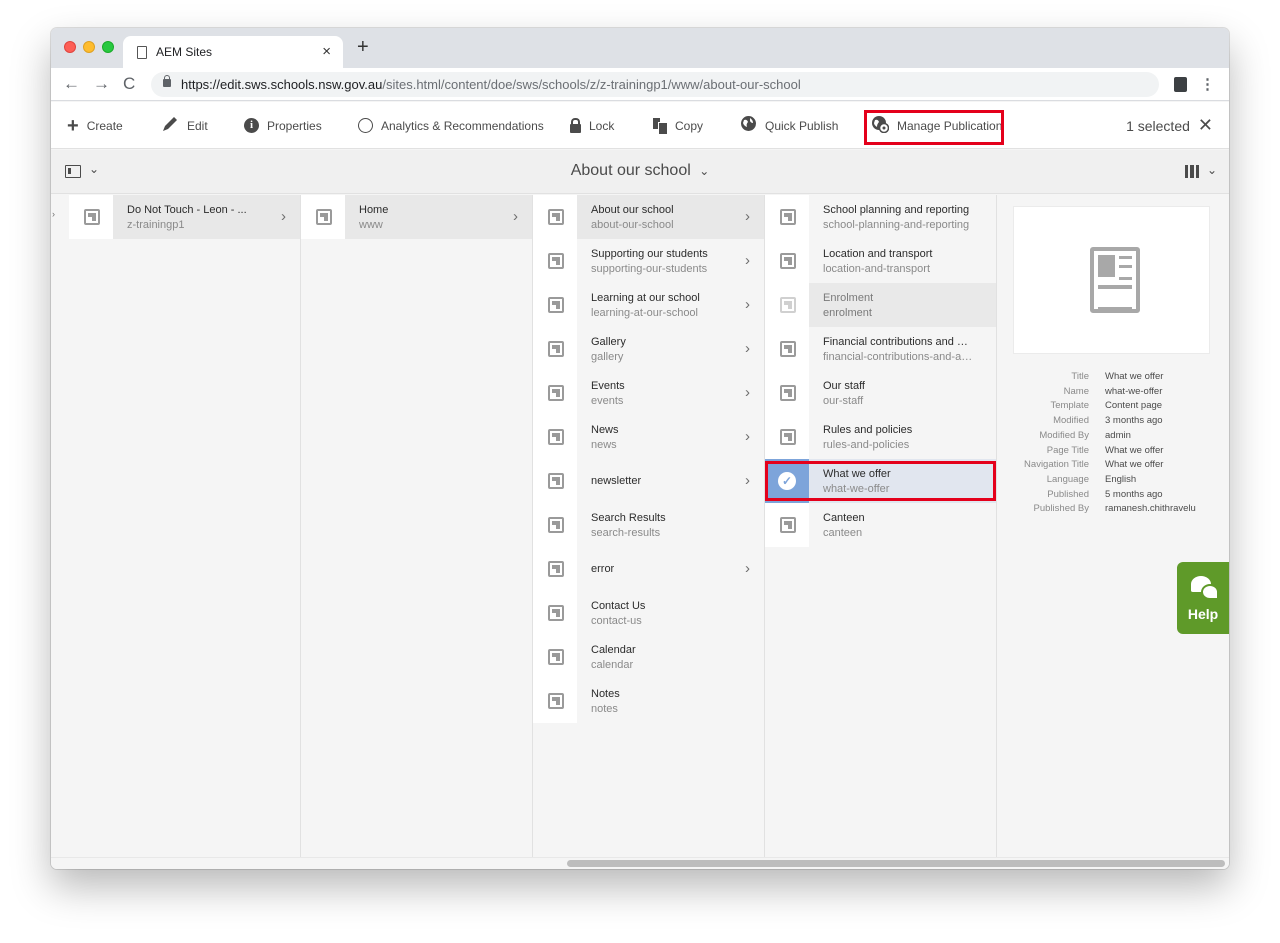 This screenshot has height=943, width=1280. What do you see at coordinates (613, 650) in the screenshot?
I see `item-title: Calendar` at bounding box center [613, 650].